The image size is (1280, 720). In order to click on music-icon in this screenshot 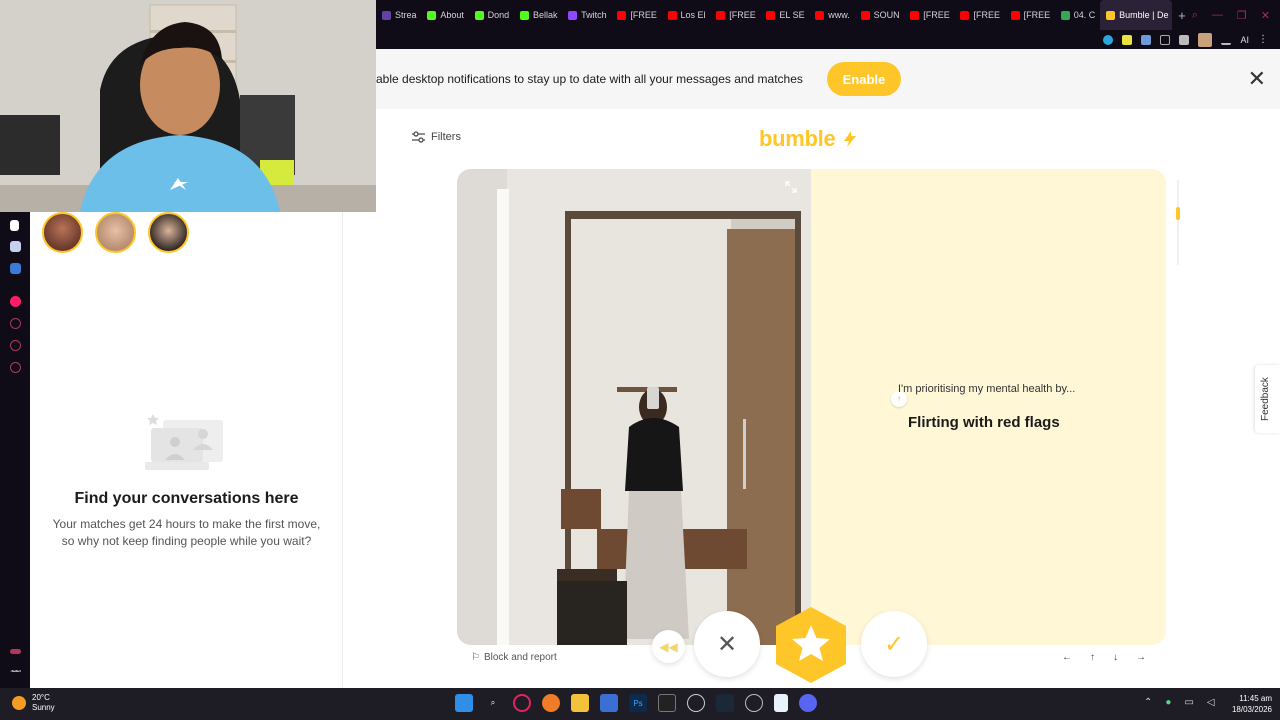, I will do `click(15, 301)`.